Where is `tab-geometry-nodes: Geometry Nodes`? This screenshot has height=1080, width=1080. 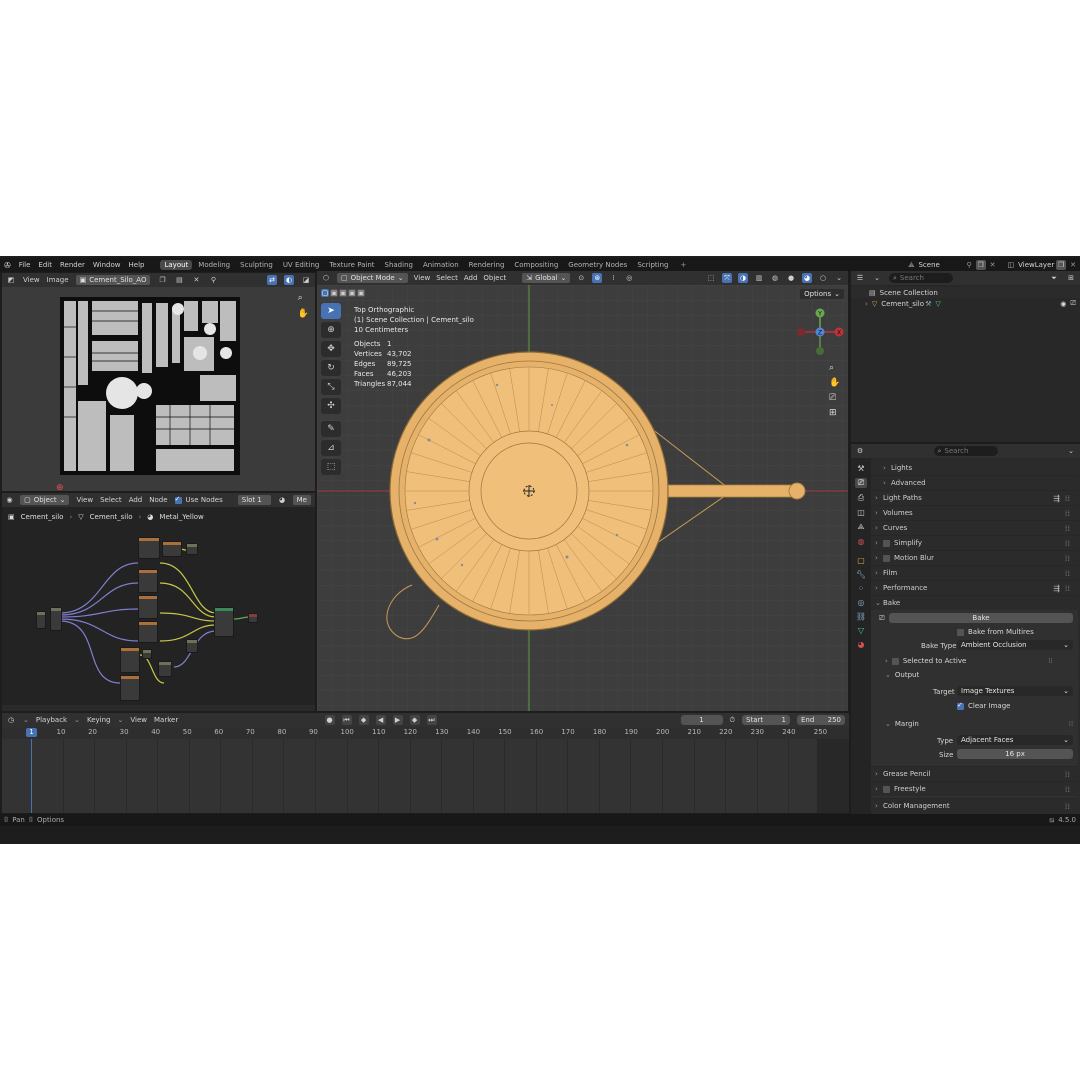
tab-geometry-nodes: Geometry Nodes is located at coordinates (597, 265).